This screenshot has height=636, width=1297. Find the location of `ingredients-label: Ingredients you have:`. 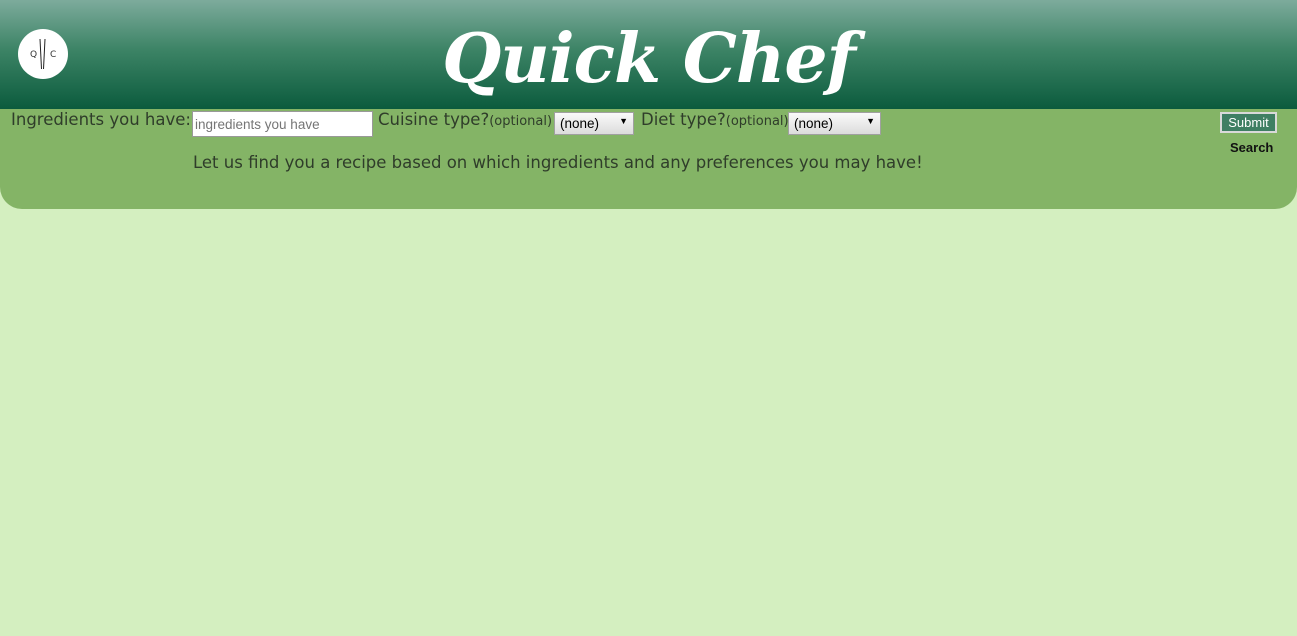

ingredients-label: Ingredients you have: is located at coordinates (101, 119).